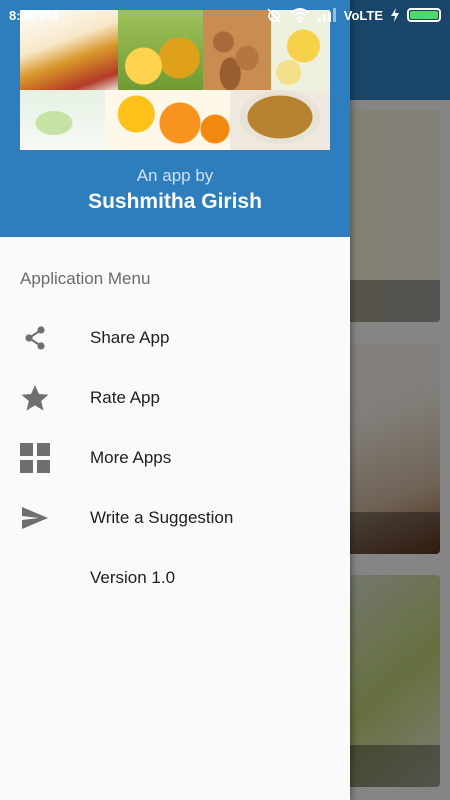 This screenshot has height=800, width=450. Describe the element at coordinates (326, 15) in the screenshot. I see `signal-icon` at that location.